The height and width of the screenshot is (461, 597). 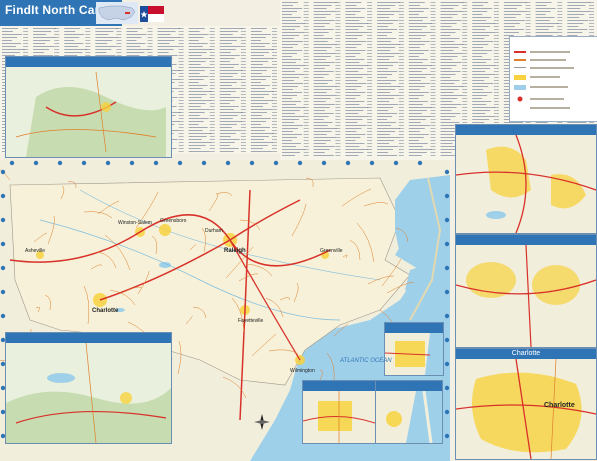 What do you see at coordinates (88, 388) in the screenshot?
I see `inset-mountain-area` at bounding box center [88, 388].